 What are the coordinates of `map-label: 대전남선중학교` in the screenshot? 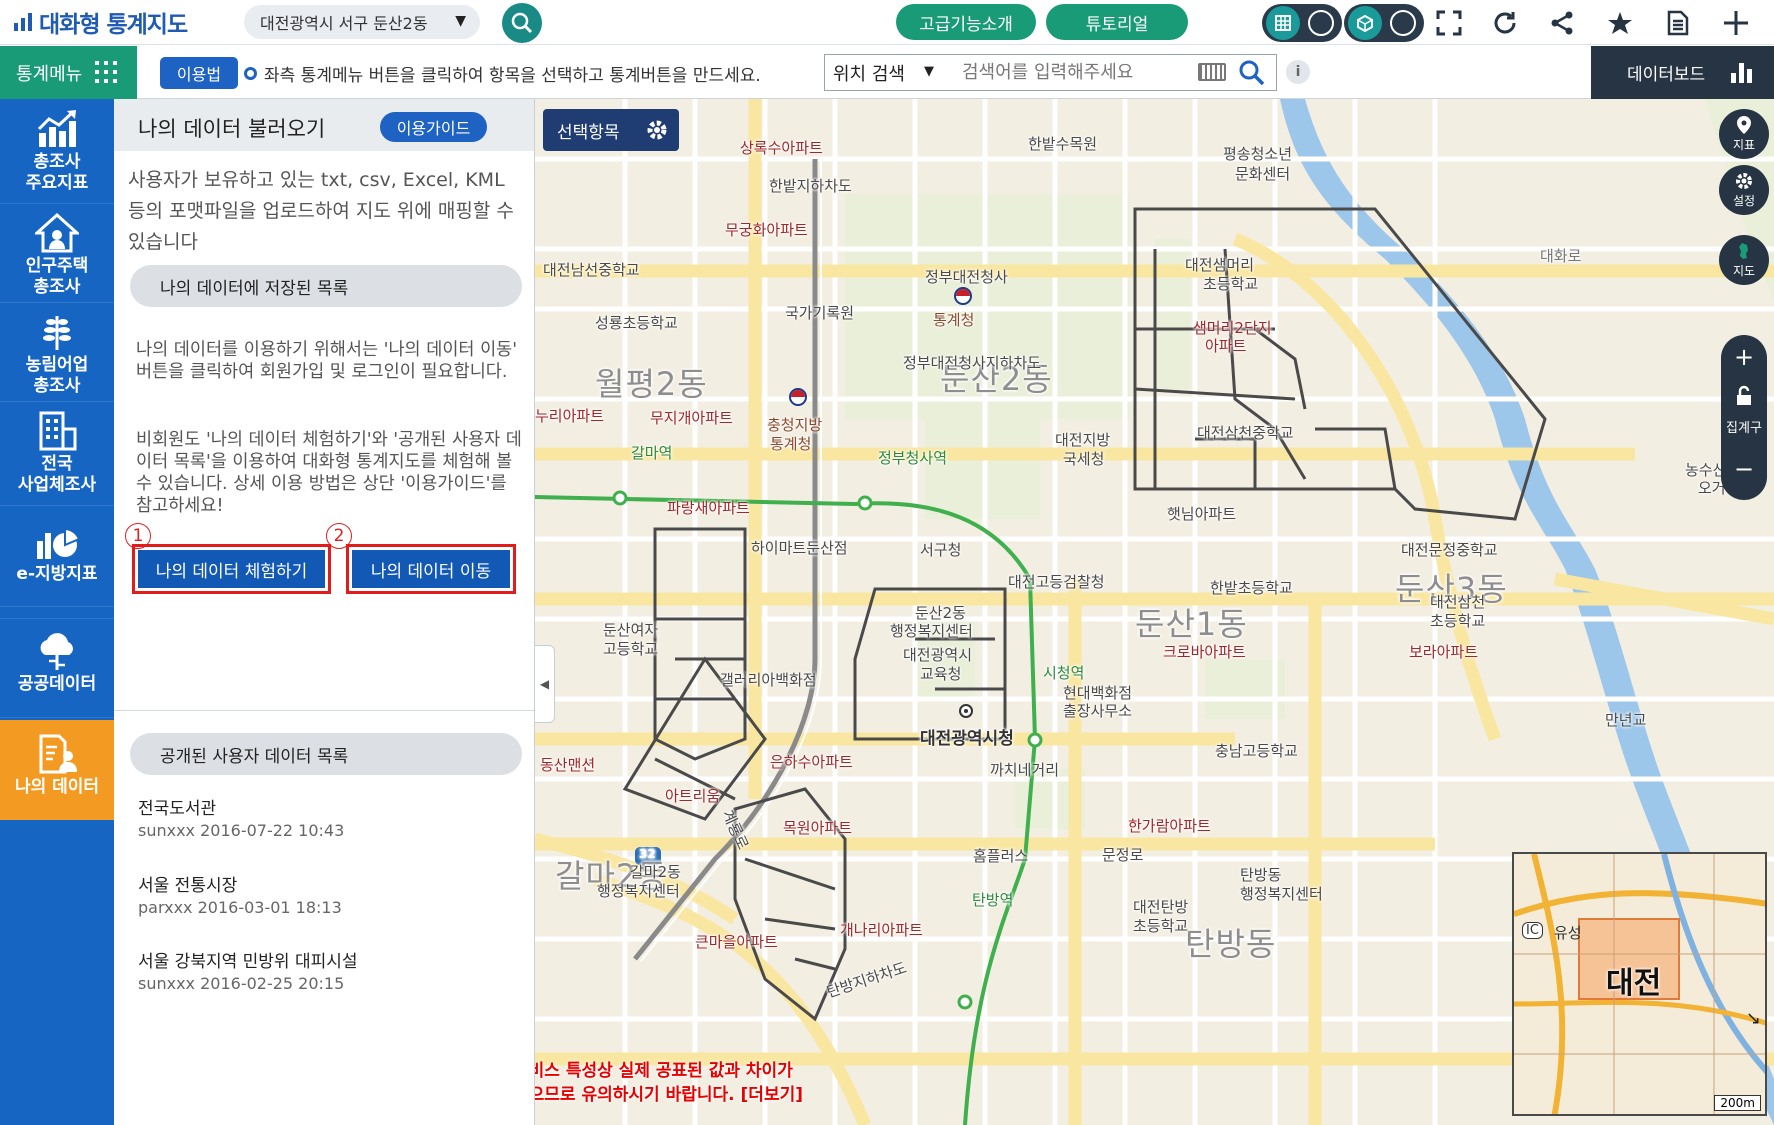 It's located at (591, 270).